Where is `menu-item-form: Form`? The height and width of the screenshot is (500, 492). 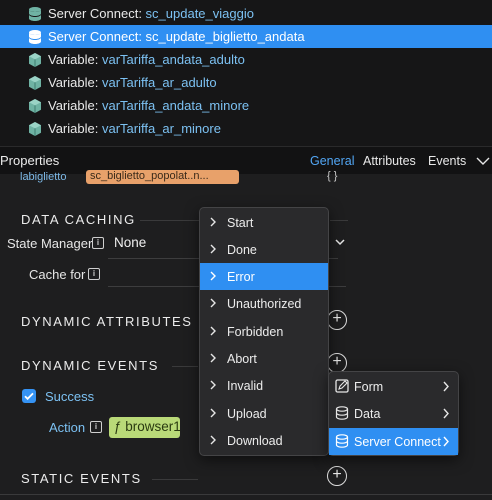
menu-item-form: Form is located at coordinates (393, 386).